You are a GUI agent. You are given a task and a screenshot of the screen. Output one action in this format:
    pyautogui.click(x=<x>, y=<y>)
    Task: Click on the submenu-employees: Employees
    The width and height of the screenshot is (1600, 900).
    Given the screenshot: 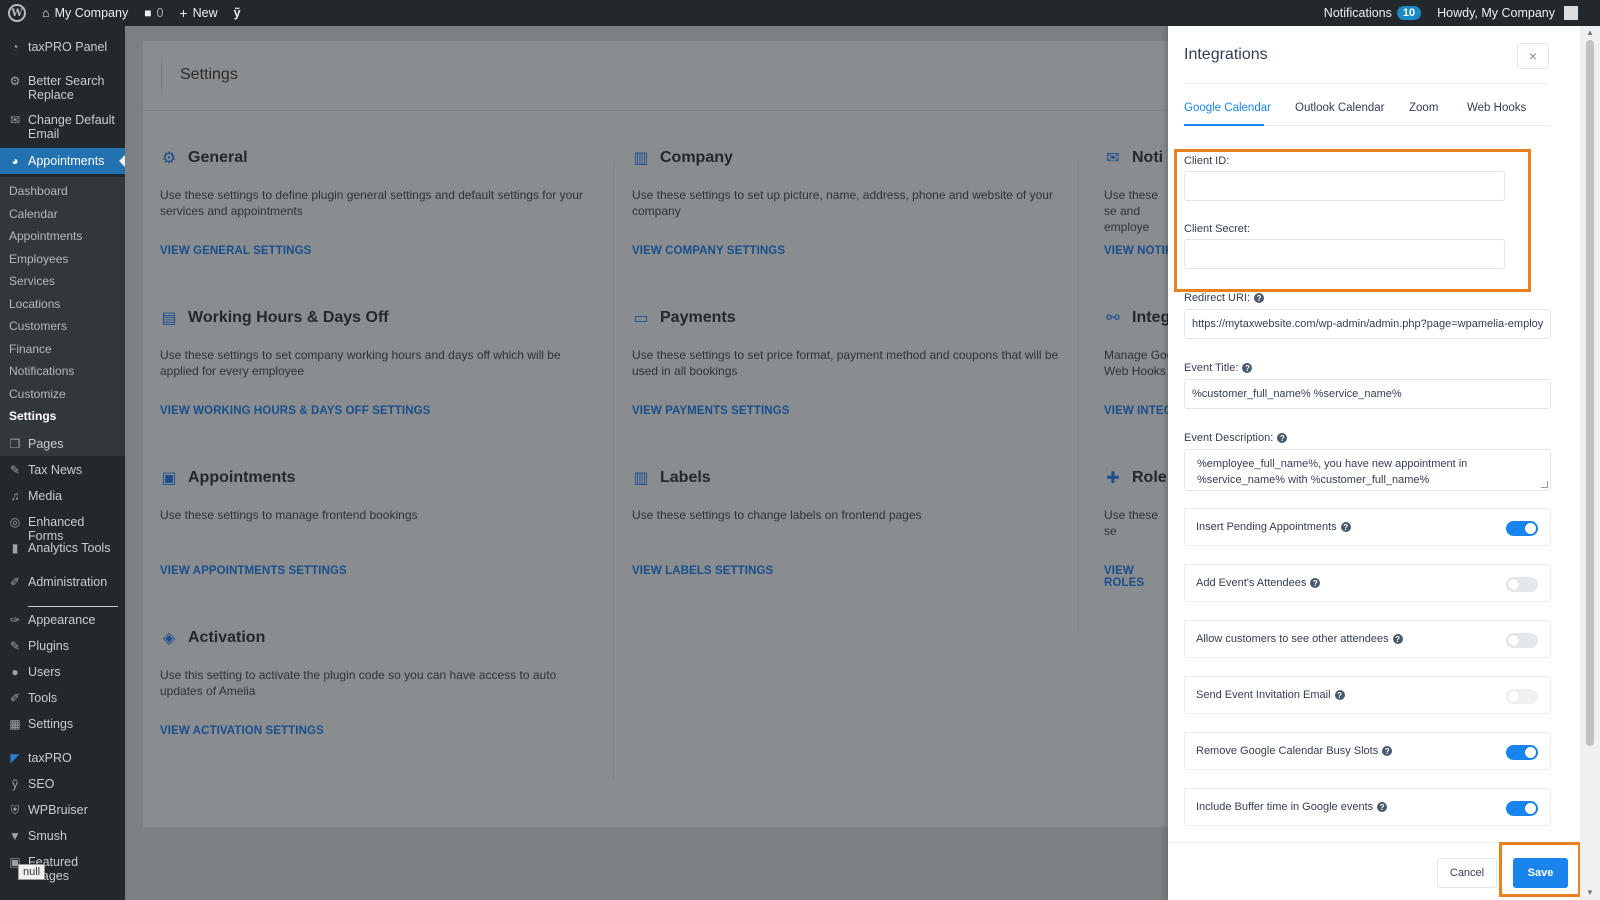 What is the action you would take?
    pyautogui.click(x=38, y=259)
    